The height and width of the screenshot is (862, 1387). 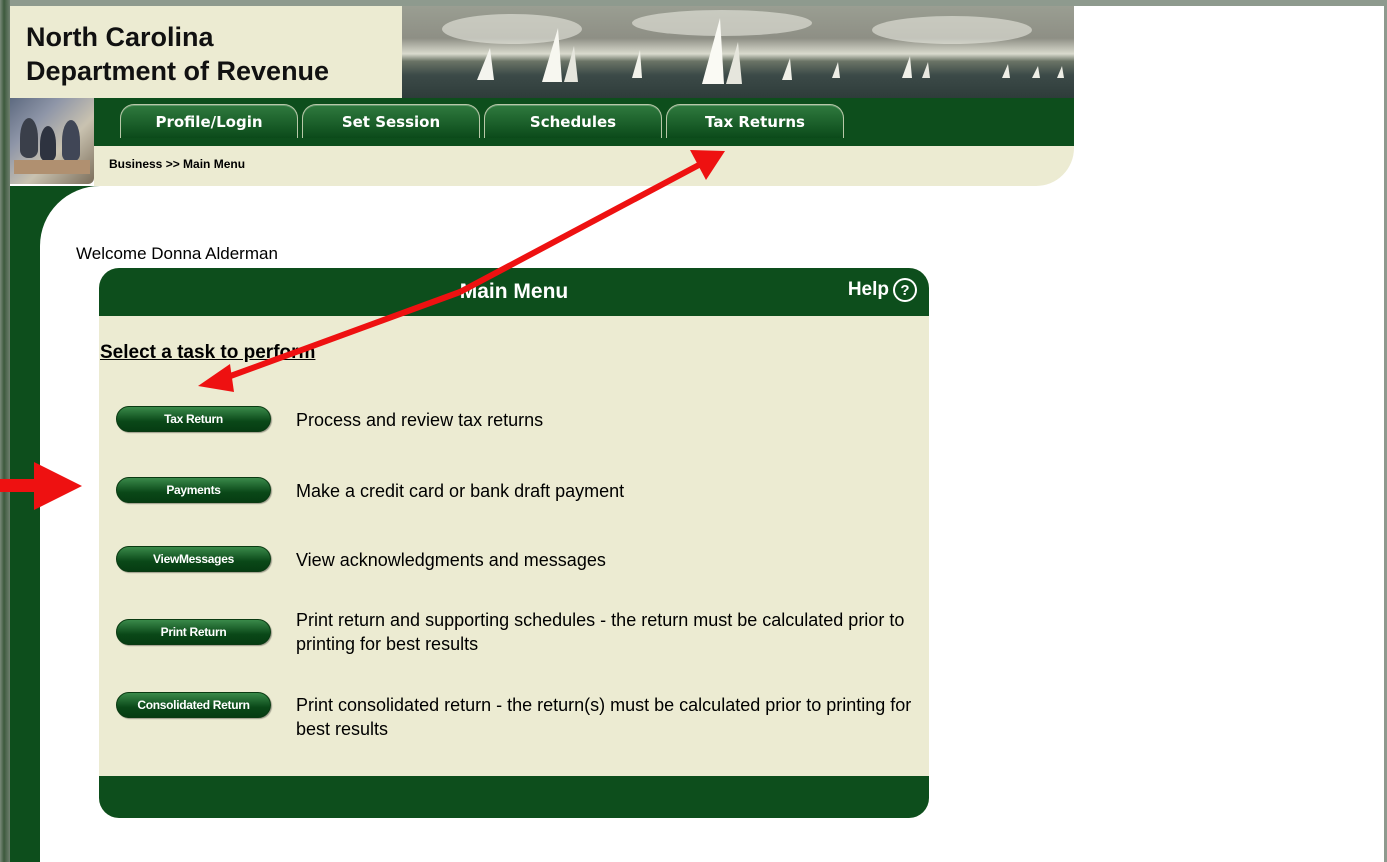 I want to click on payments-description: Make a credit card or bank draft payment, so click(x=460, y=491).